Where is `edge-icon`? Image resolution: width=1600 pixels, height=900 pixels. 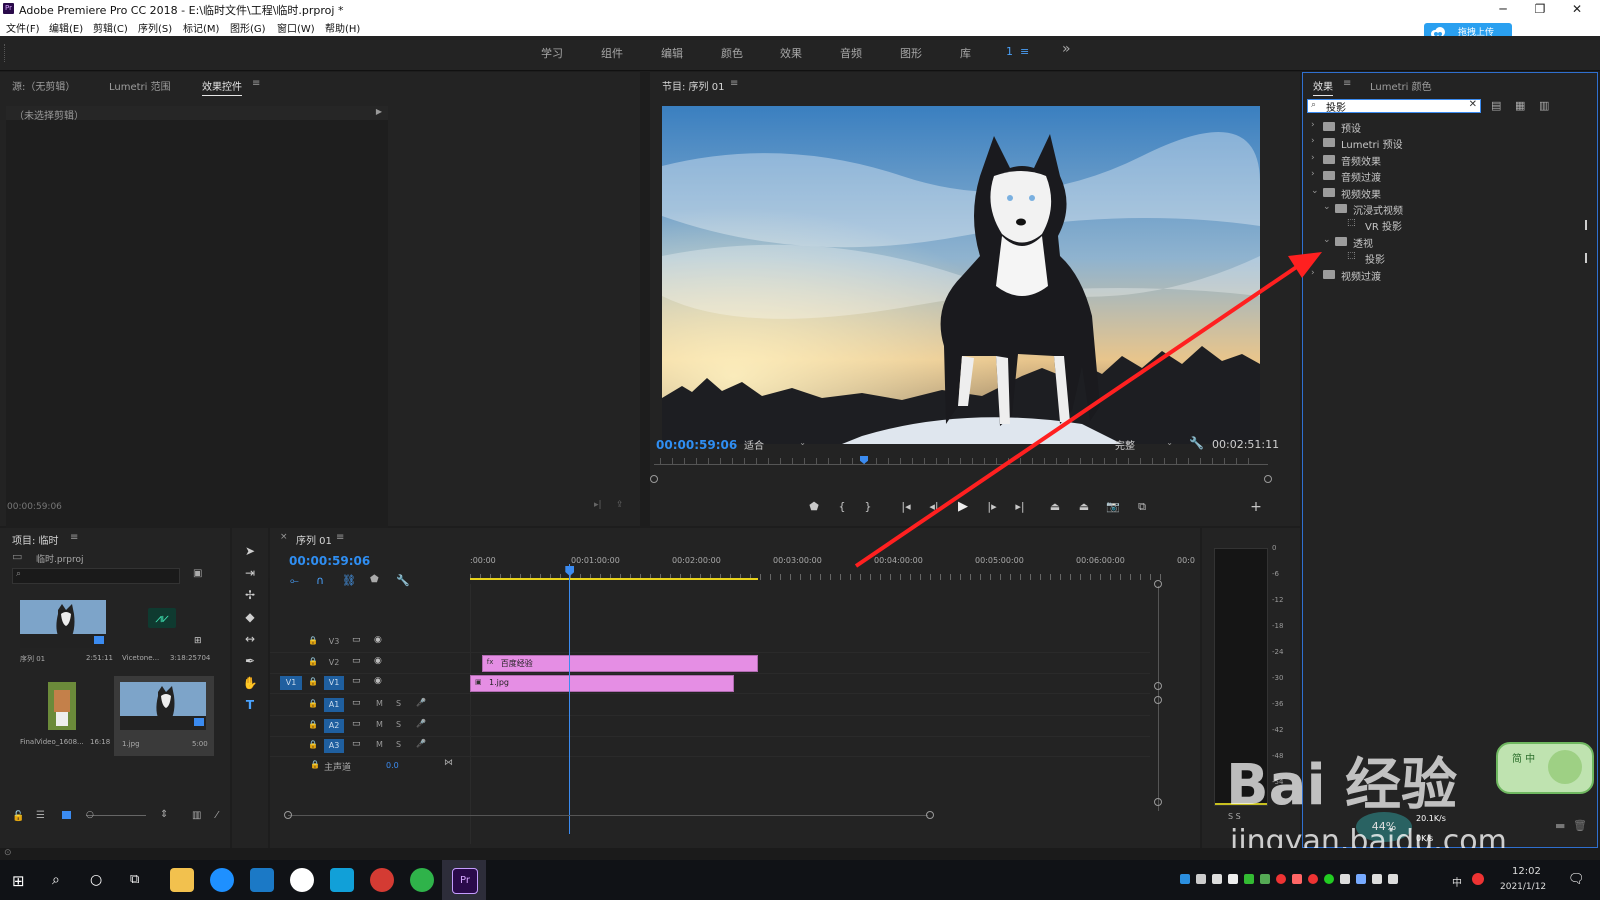
edge-icon is located at coordinates (222, 880).